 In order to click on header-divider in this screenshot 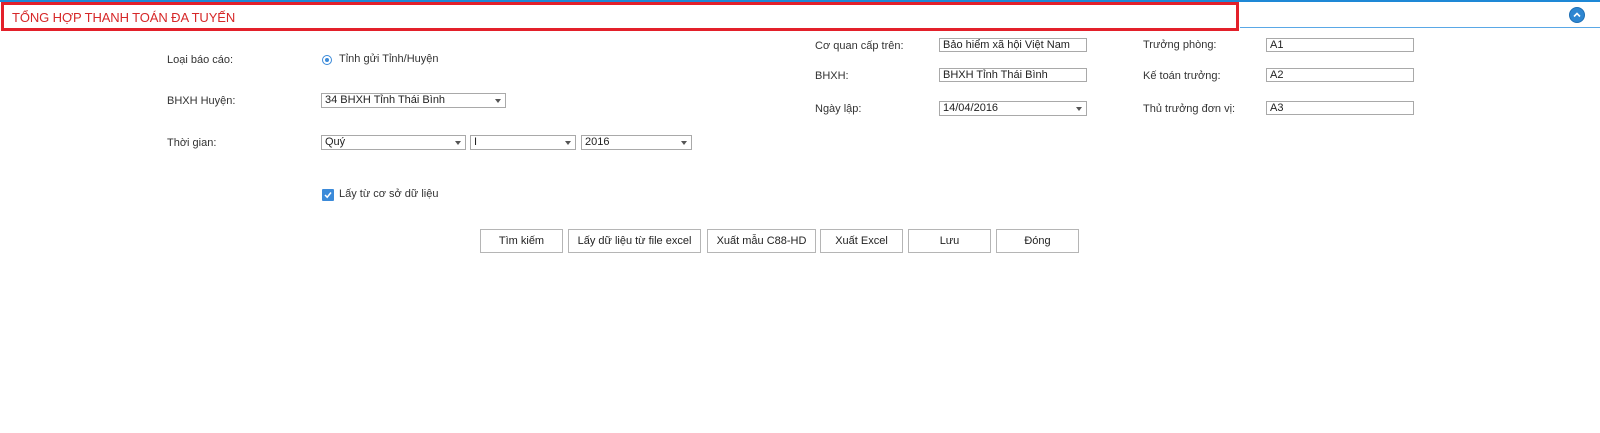, I will do `click(1420, 27)`.